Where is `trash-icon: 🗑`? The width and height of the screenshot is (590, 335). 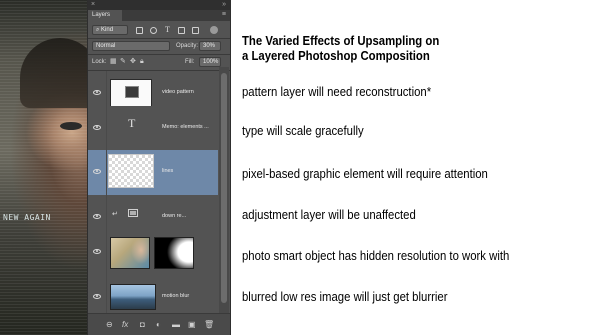 trash-icon: 🗑 is located at coordinates (209, 324).